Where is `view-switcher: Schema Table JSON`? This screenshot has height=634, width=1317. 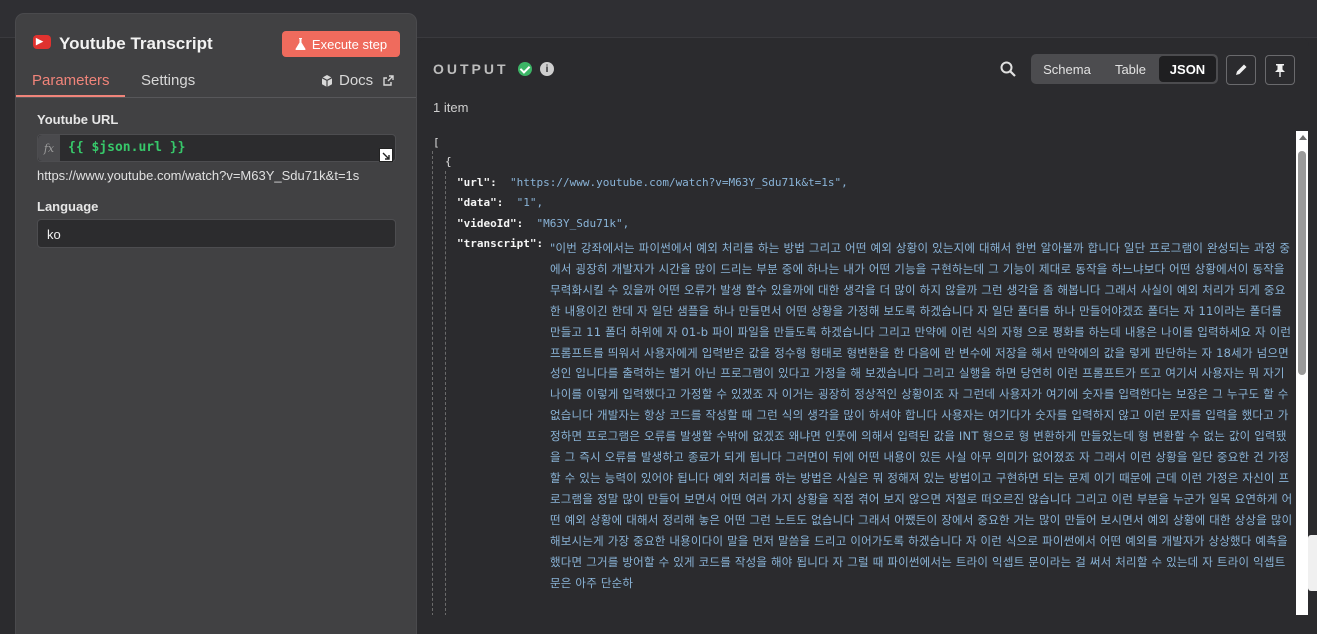 view-switcher: Schema Table JSON is located at coordinates (1124, 69).